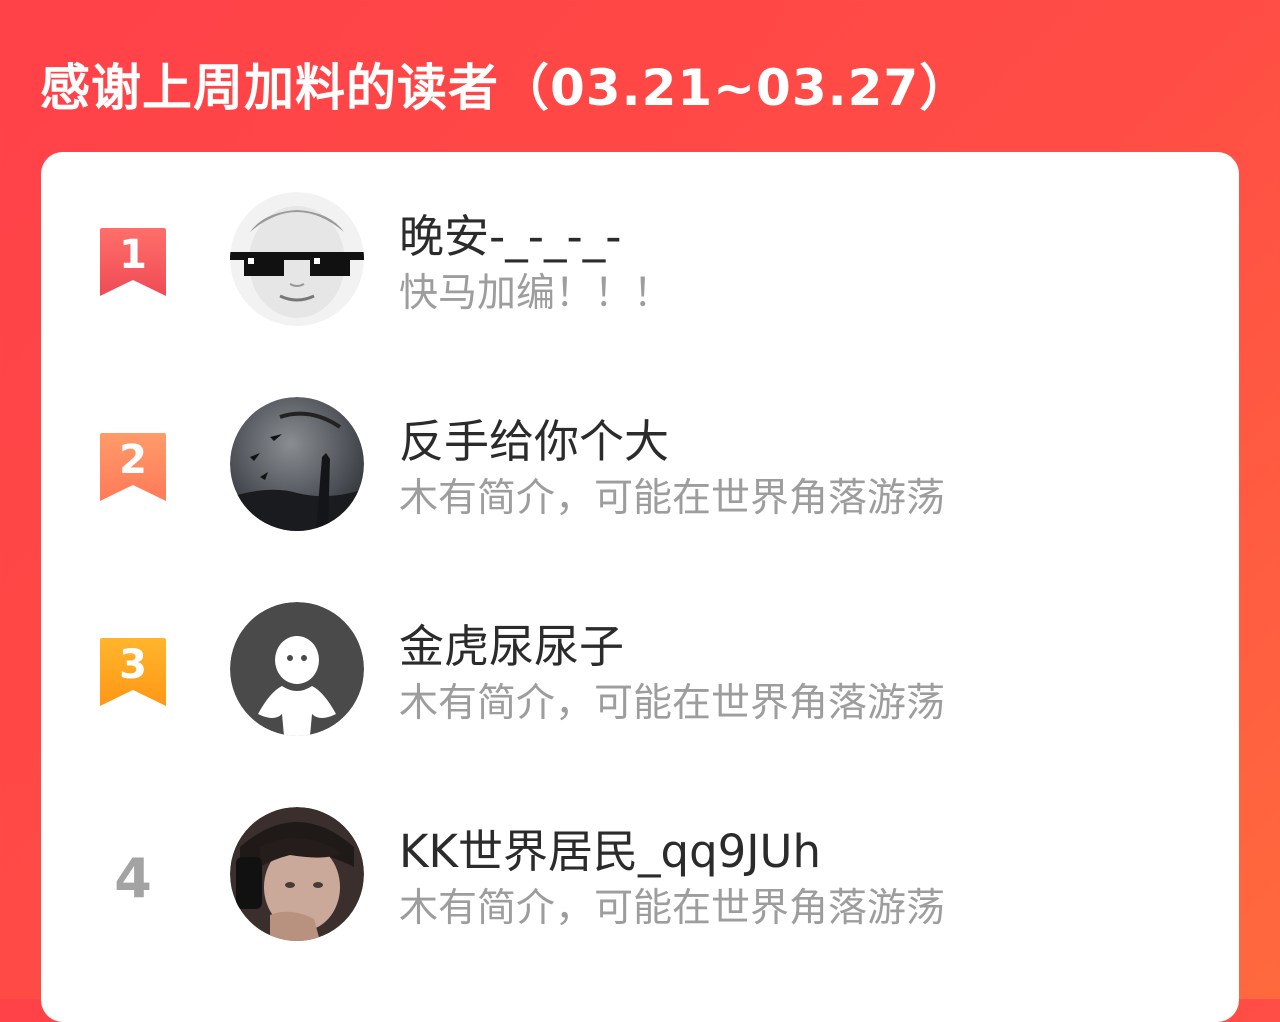 This screenshot has width=1280, height=1022. I want to click on rank-4-number: 4, so click(133, 878).